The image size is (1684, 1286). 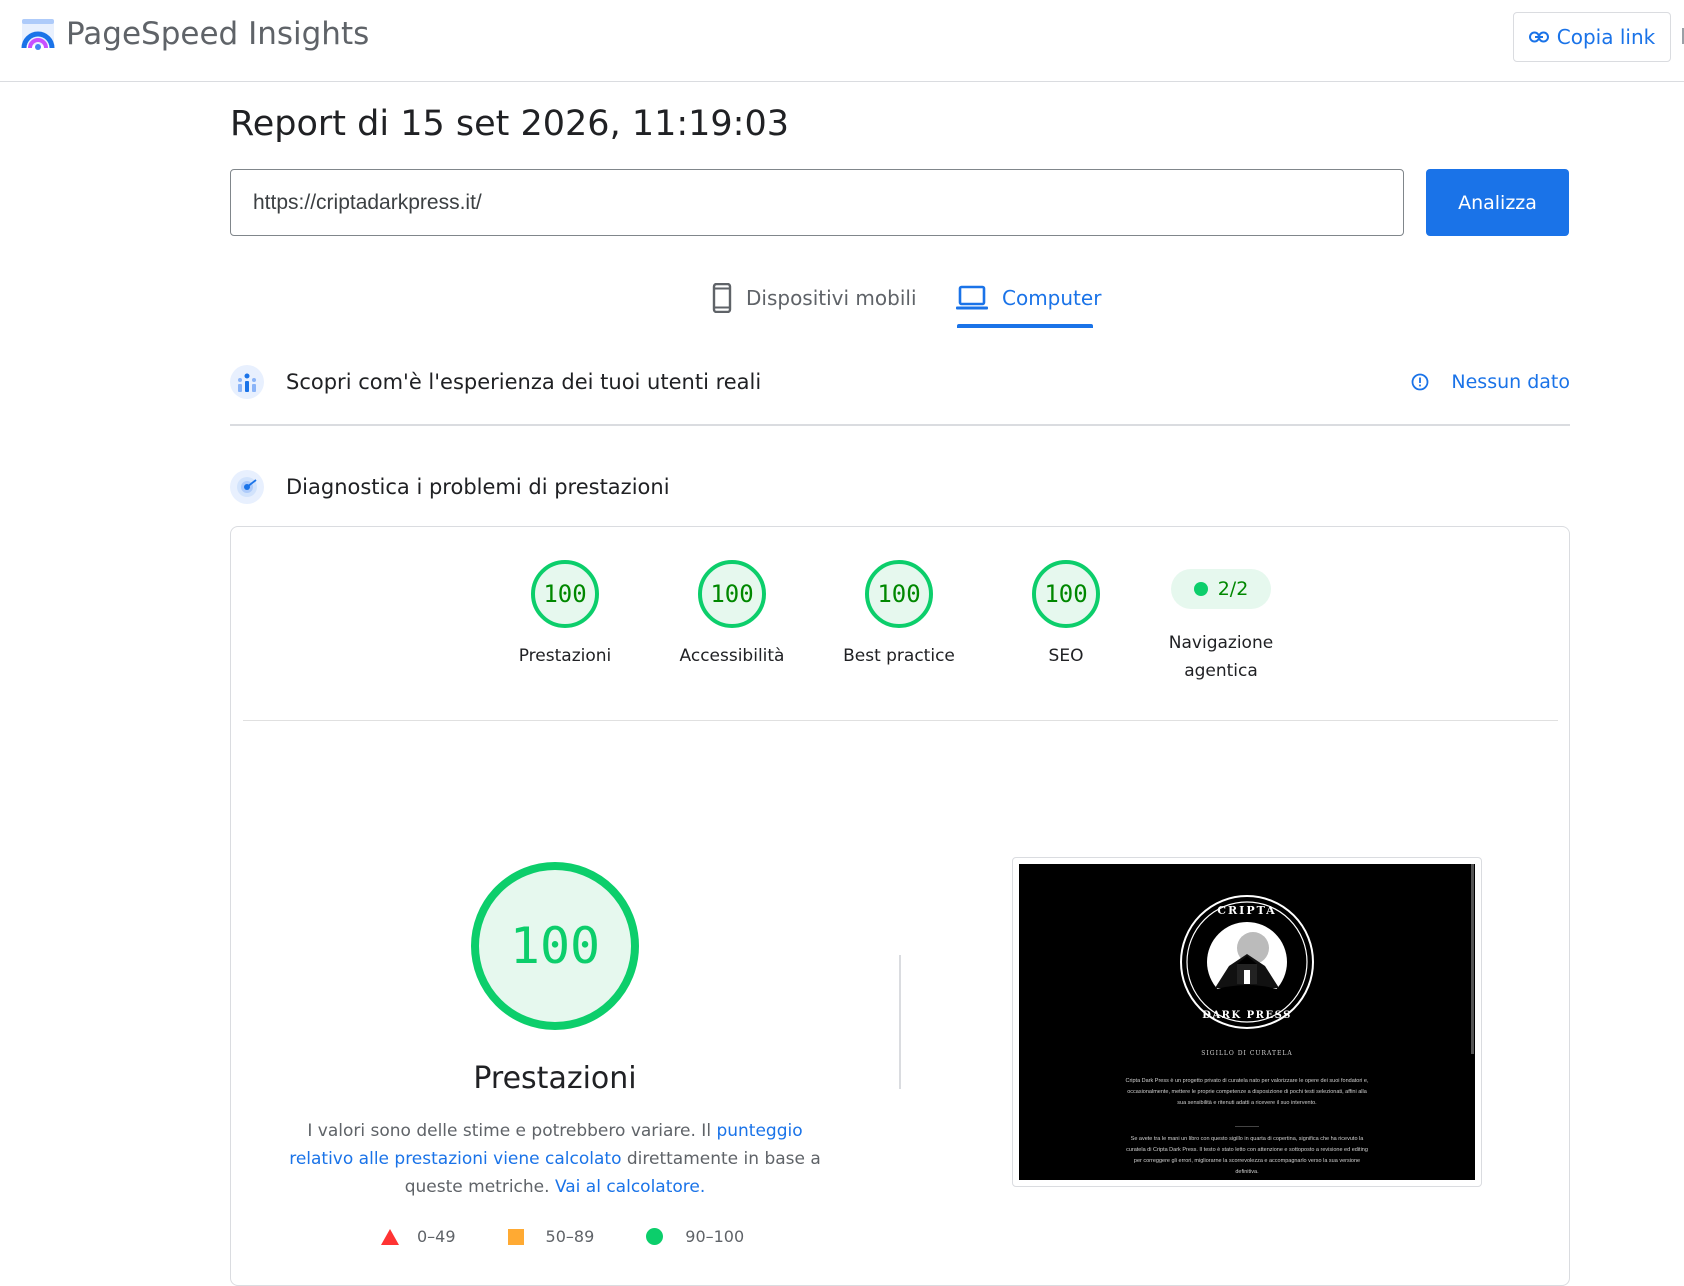 I want to click on agentic-label-line2: agentica, so click(x=1221, y=671).